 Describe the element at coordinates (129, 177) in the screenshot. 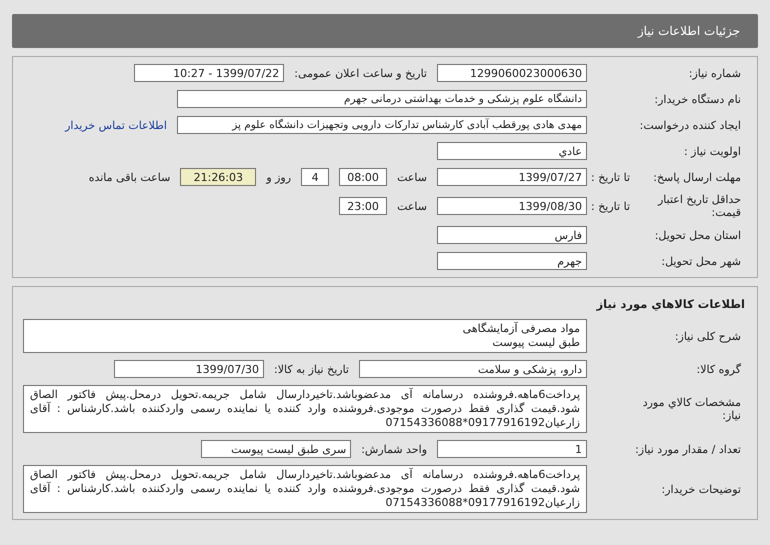

I see `field-label: ساعت باقی مانده` at that location.